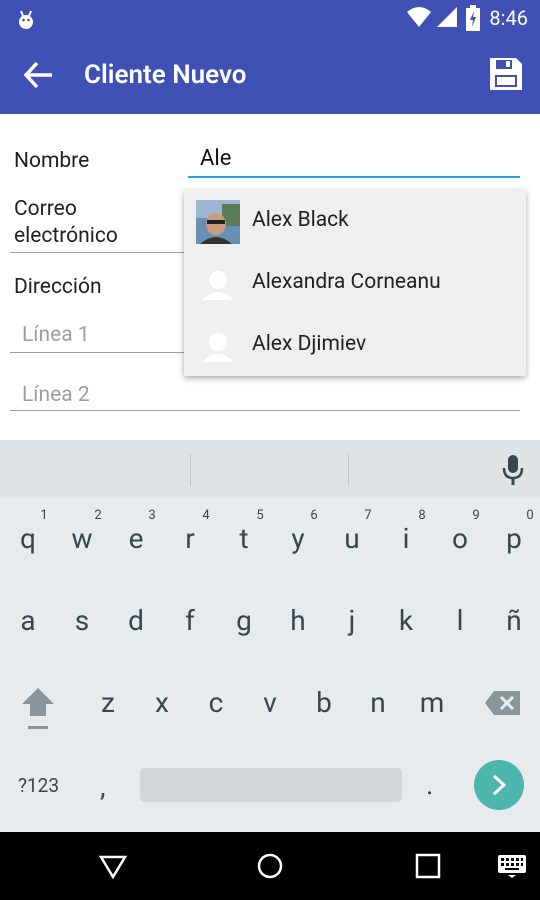 The height and width of the screenshot is (900, 540). Describe the element at coordinates (447, 17) in the screenshot. I see `signal-icon` at that location.